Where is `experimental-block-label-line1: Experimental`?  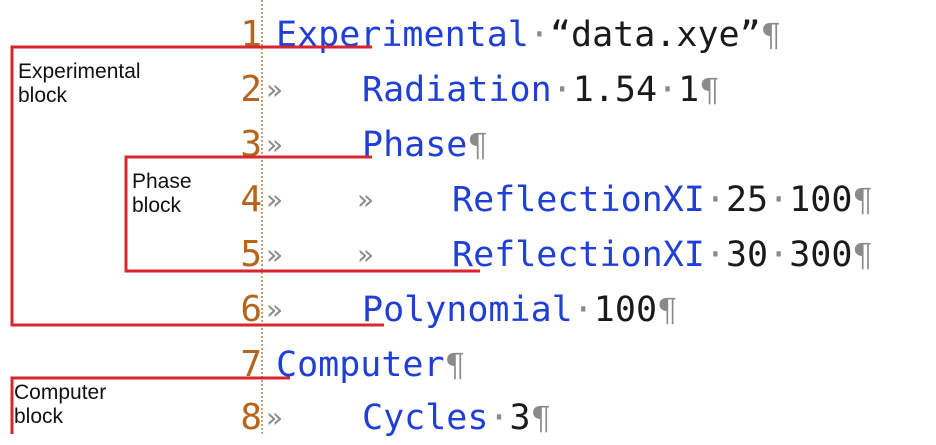
experimental-block-label-line1: Experimental is located at coordinates (79, 71).